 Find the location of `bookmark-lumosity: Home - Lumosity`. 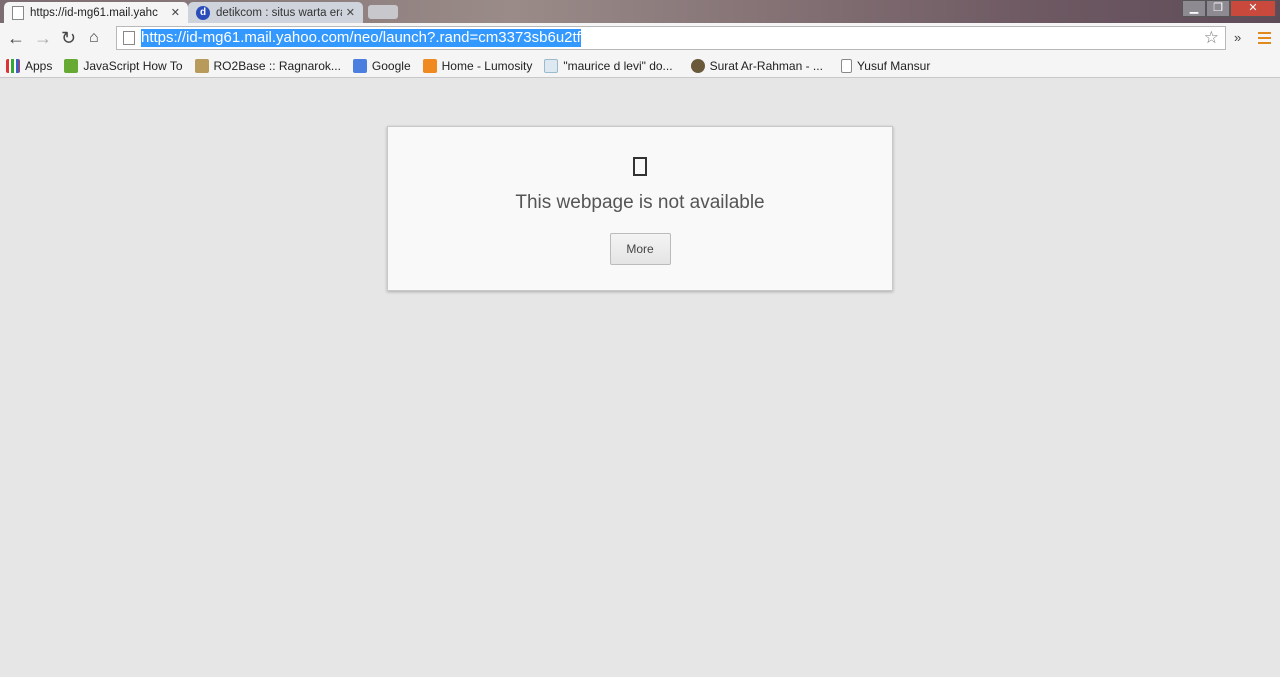

bookmark-lumosity: Home - Lumosity is located at coordinates (477, 65).